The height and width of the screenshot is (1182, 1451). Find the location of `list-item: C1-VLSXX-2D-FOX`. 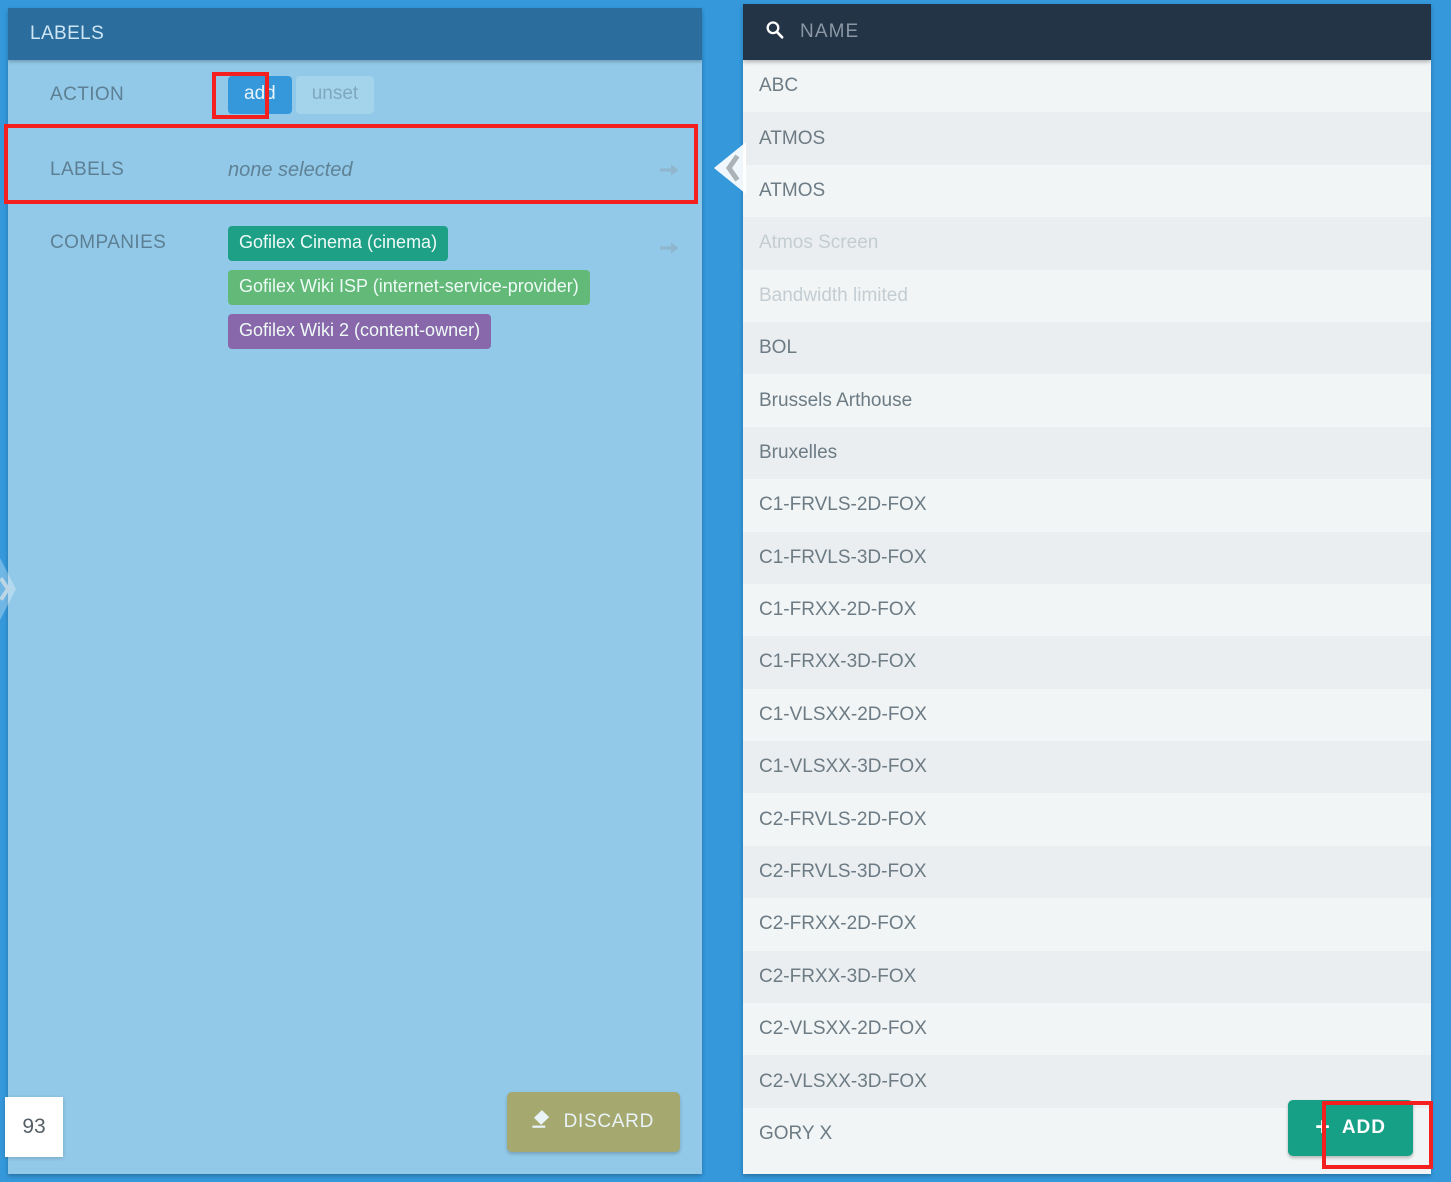

list-item: C1-VLSXX-2D-FOX is located at coordinates (1087, 715).